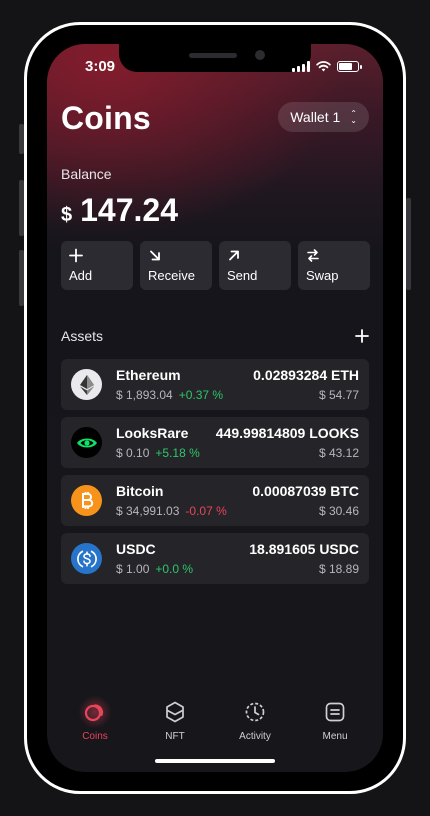 This screenshot has width=430, height=816. What do you see at coordinates (242, 275) in the screenshot?
I see `send-button-label: Send` at bounding box center [242, 275].